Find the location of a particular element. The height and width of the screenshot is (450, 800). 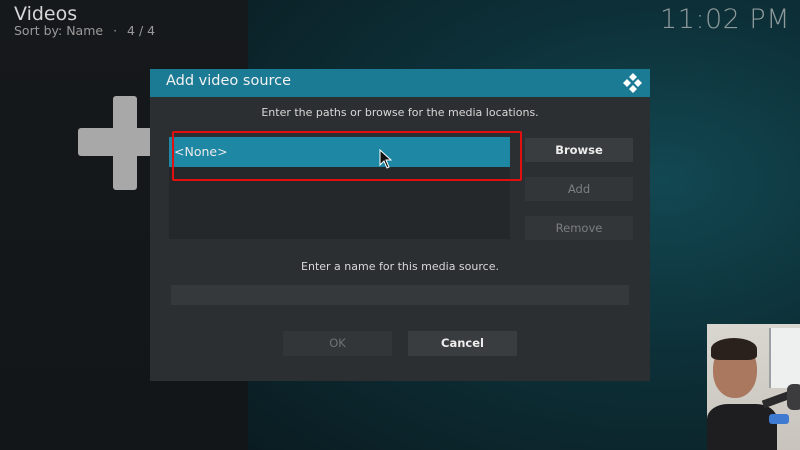

name-instruction: Enter a name for this media source. is located at coordinates (400, 266).